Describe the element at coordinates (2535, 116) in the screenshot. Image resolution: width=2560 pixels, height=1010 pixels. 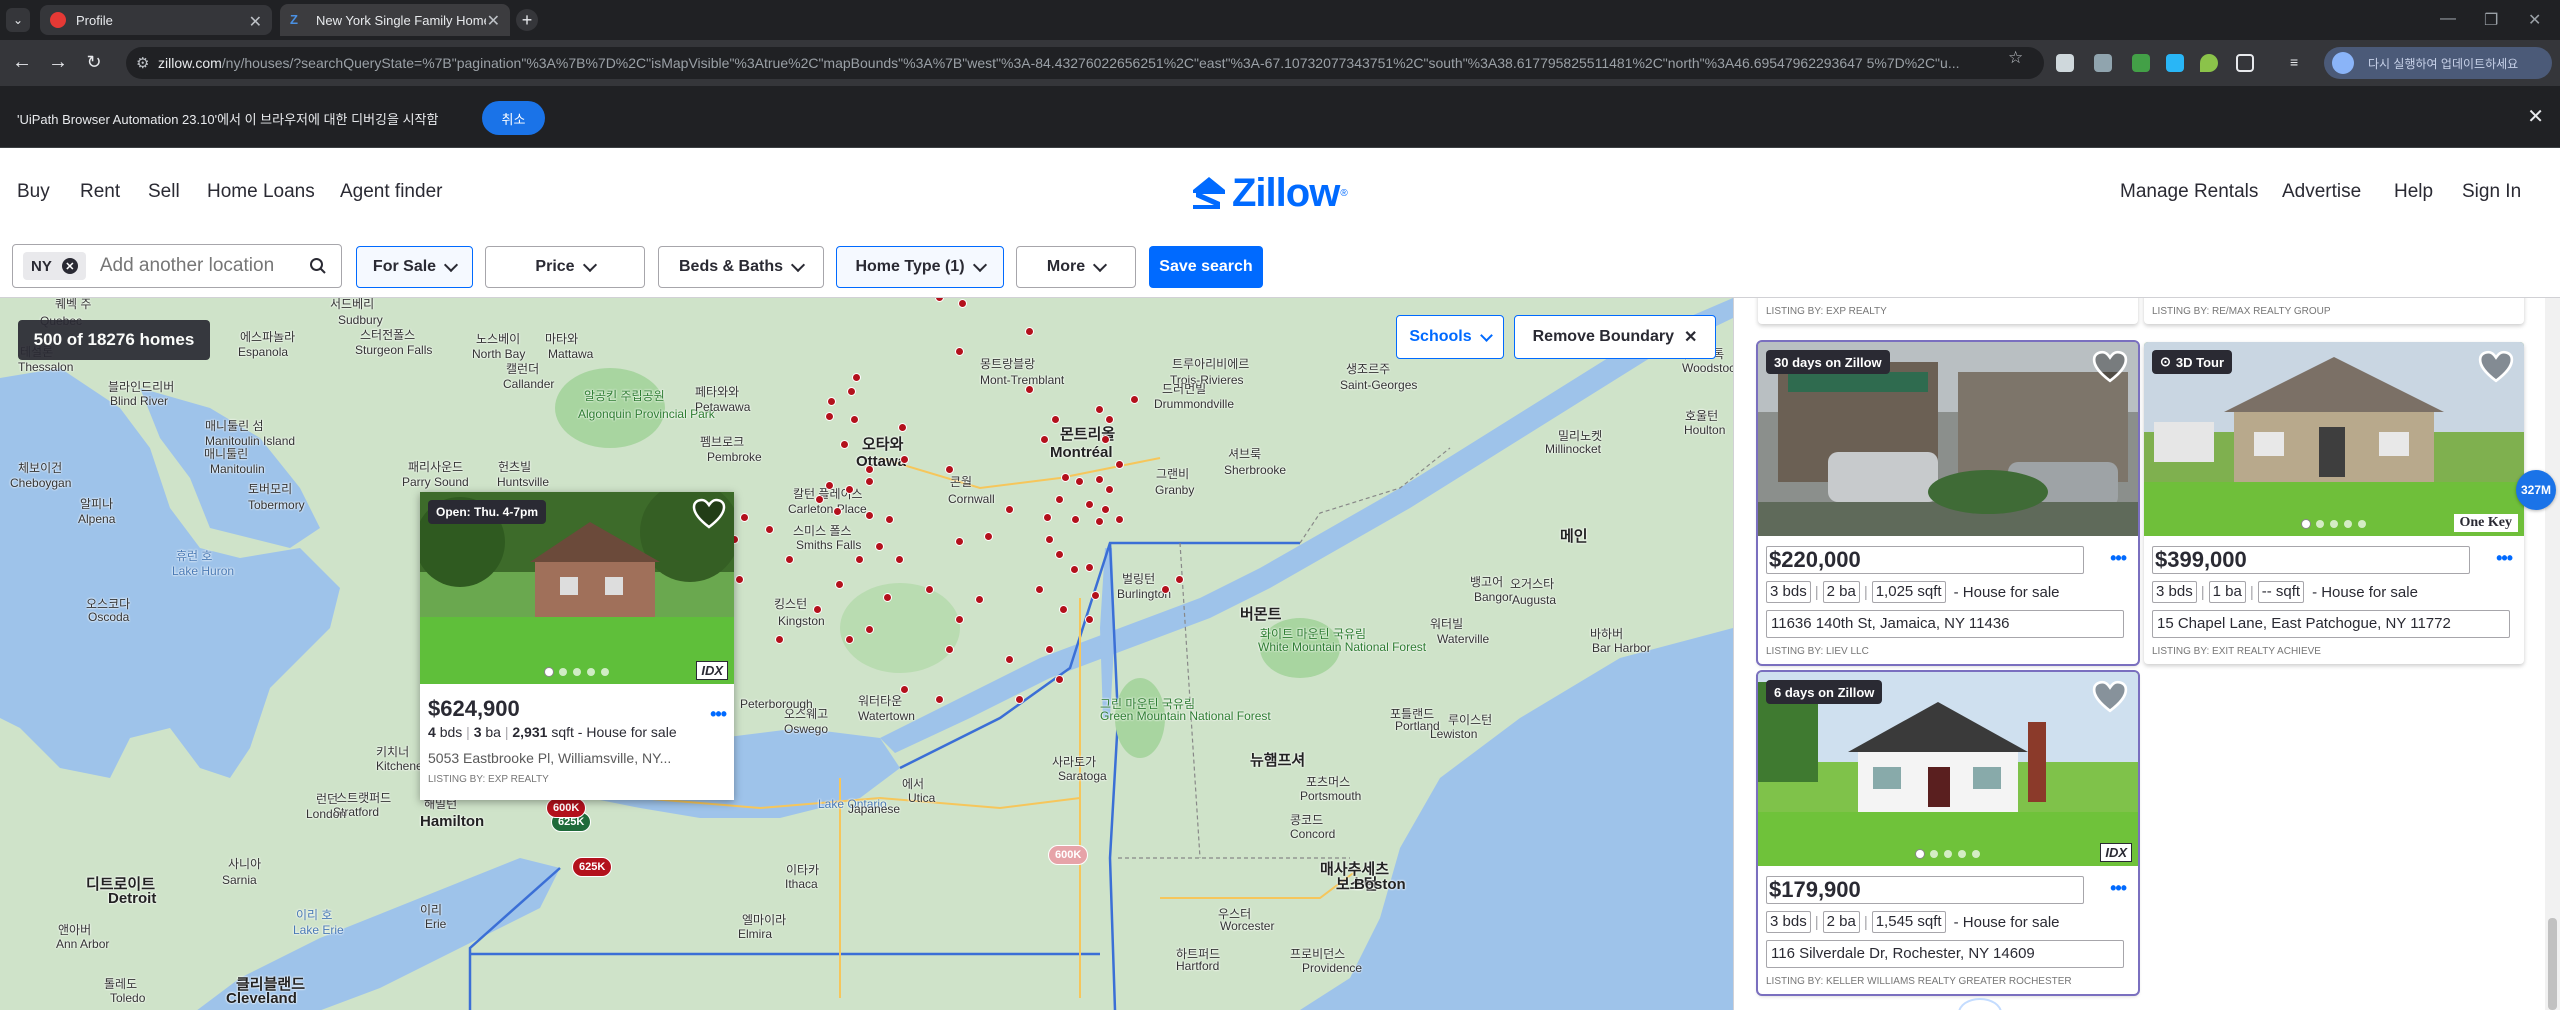
I see `close-icon: ✕` at that location.